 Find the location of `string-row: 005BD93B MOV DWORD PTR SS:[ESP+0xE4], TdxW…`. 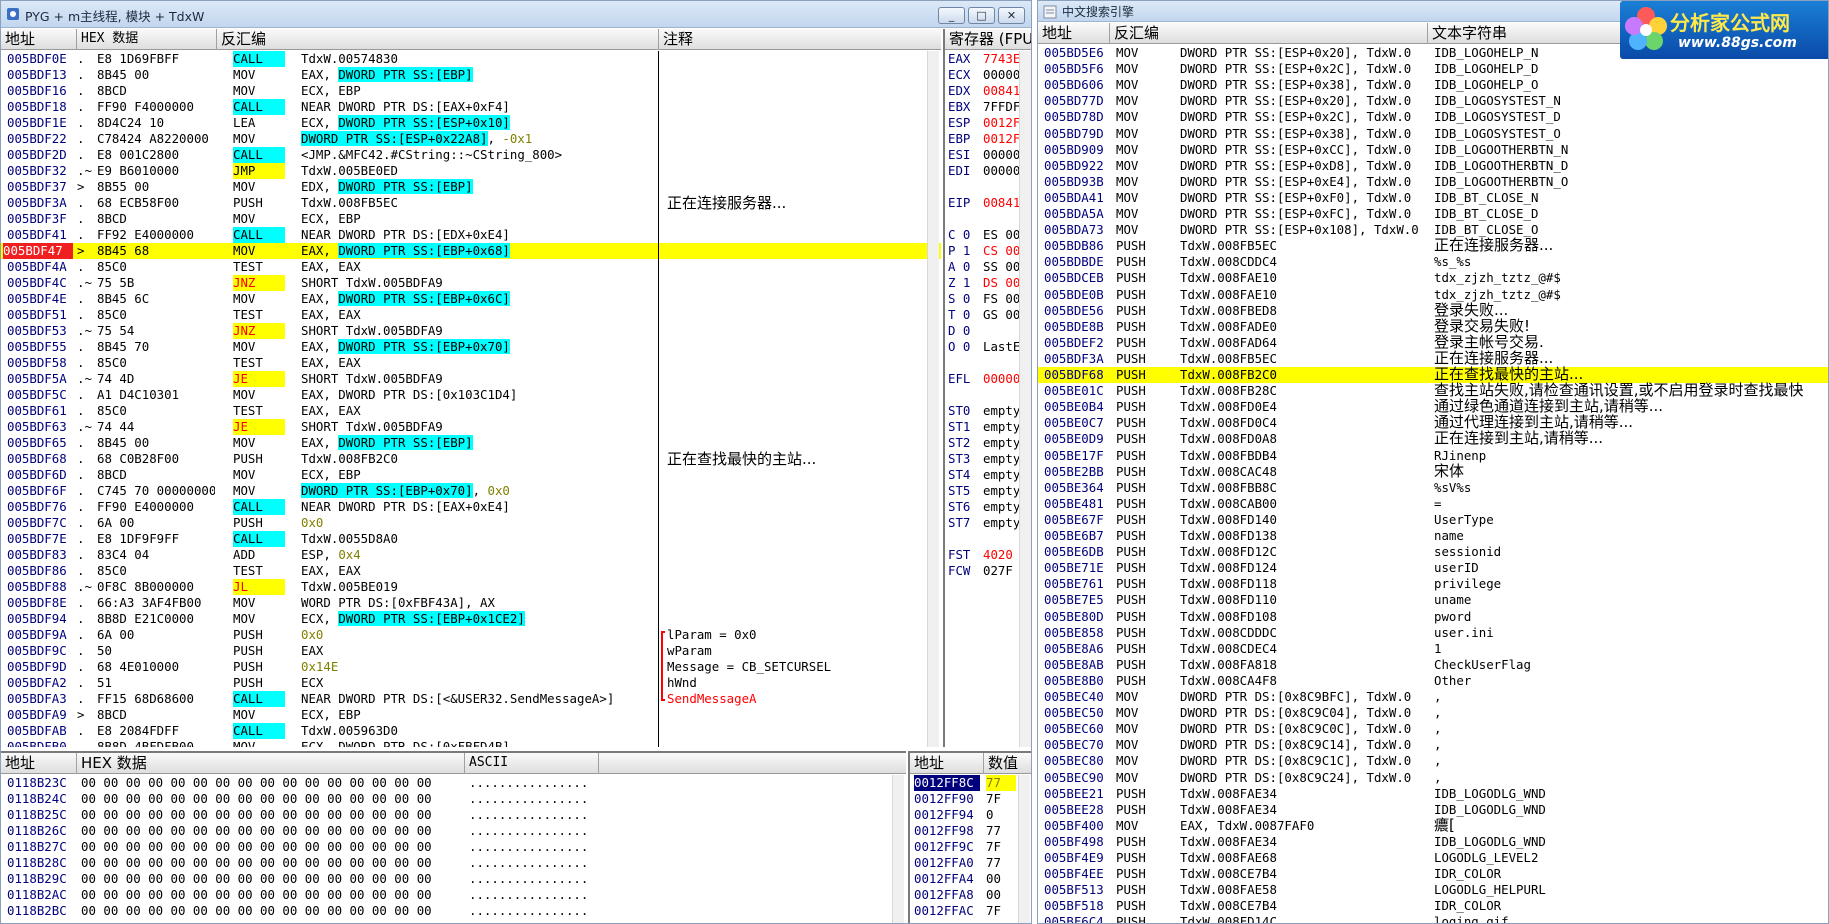

string-row: 005BD93B MOV DWORD PTR SS:[ESP+0xE4], TdxW… is located at coordinates (1433, 182).